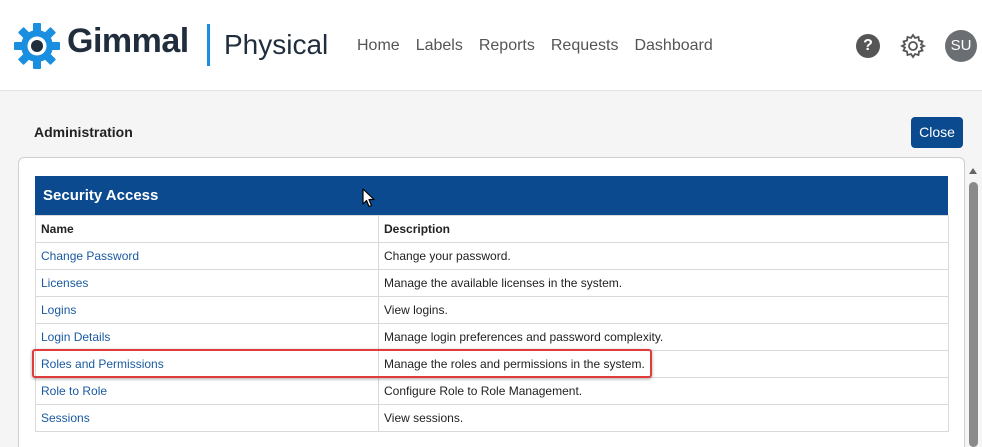  I want to click on name-cell: Change Password, so click(207, 256).